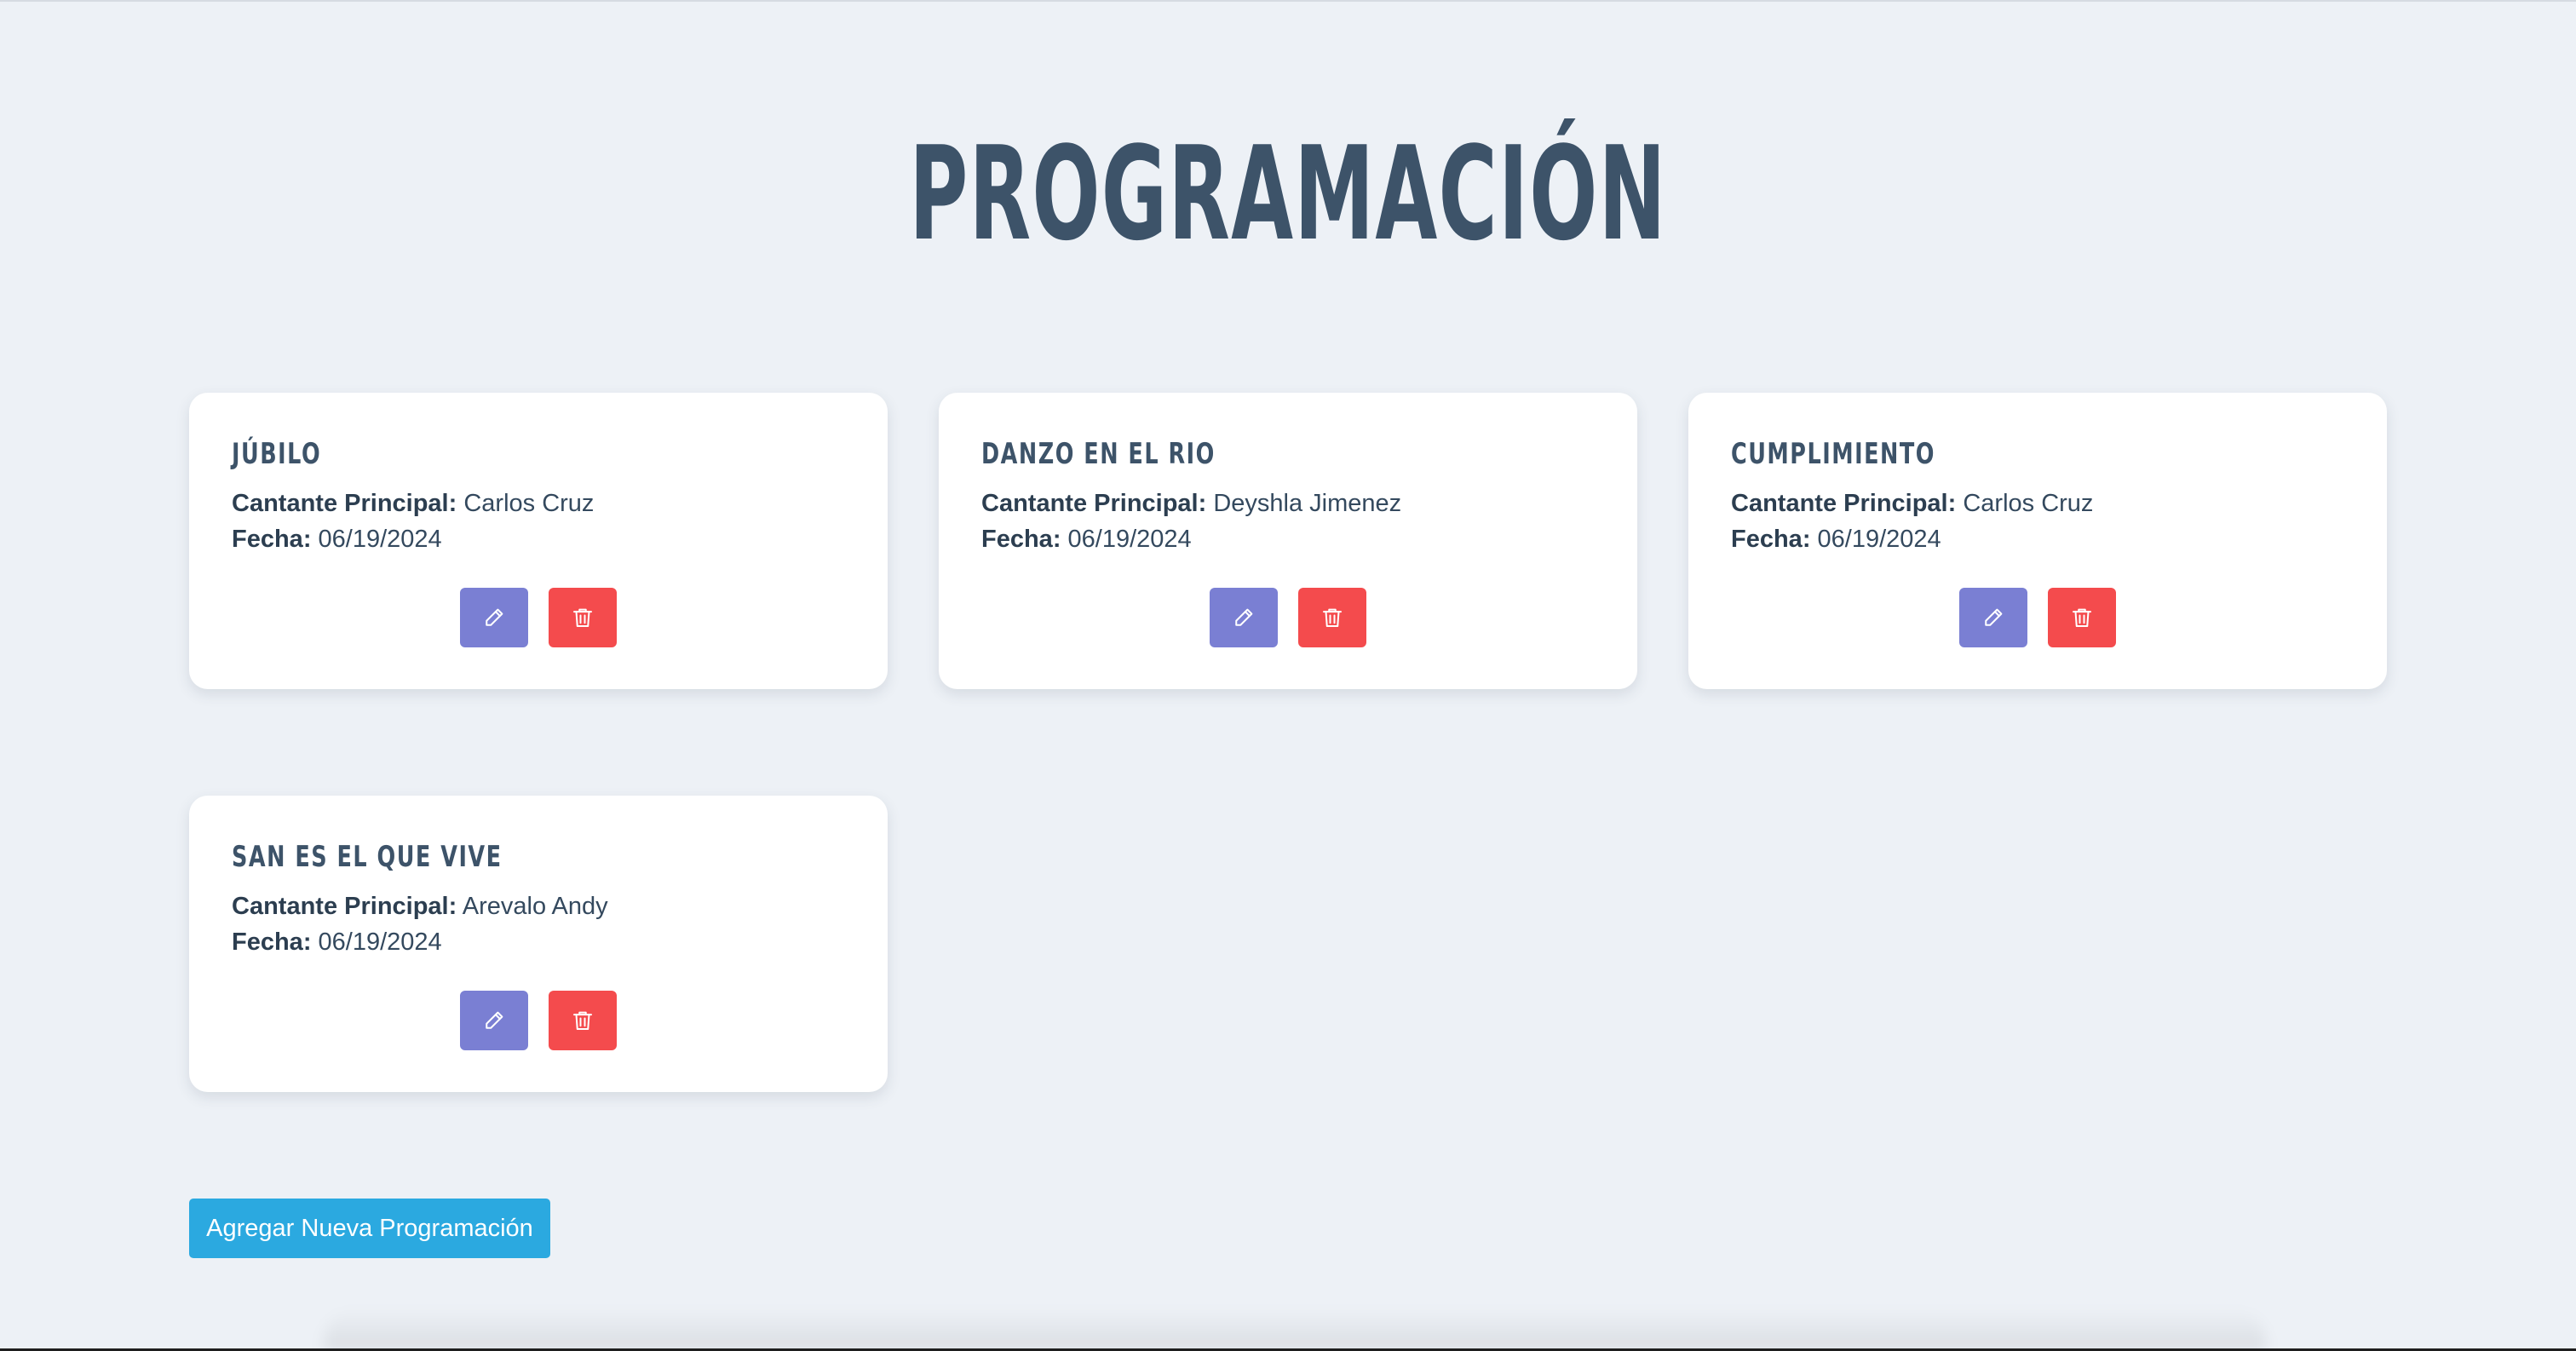  I want to click on footer-shadow, so click(1295, 1330).